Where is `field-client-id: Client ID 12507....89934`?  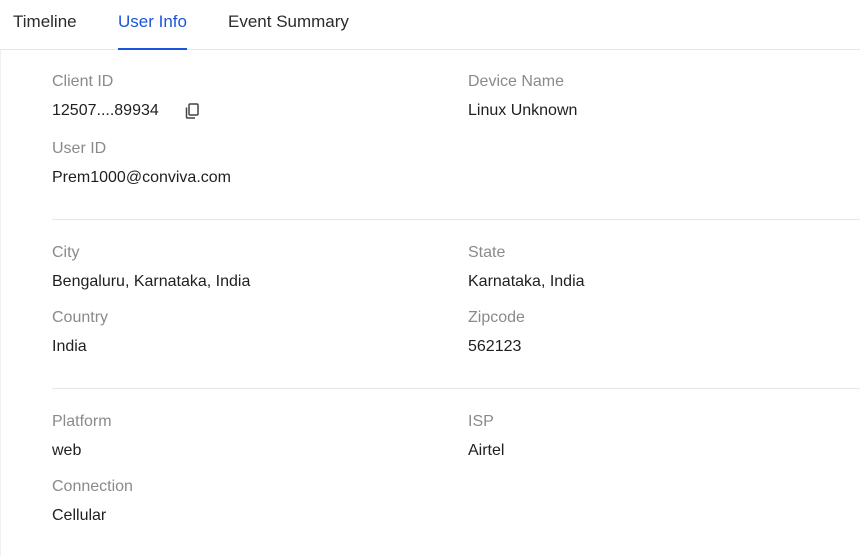 field-client-id: Client ID 12507....89934 is located at coordinates (126, 96).